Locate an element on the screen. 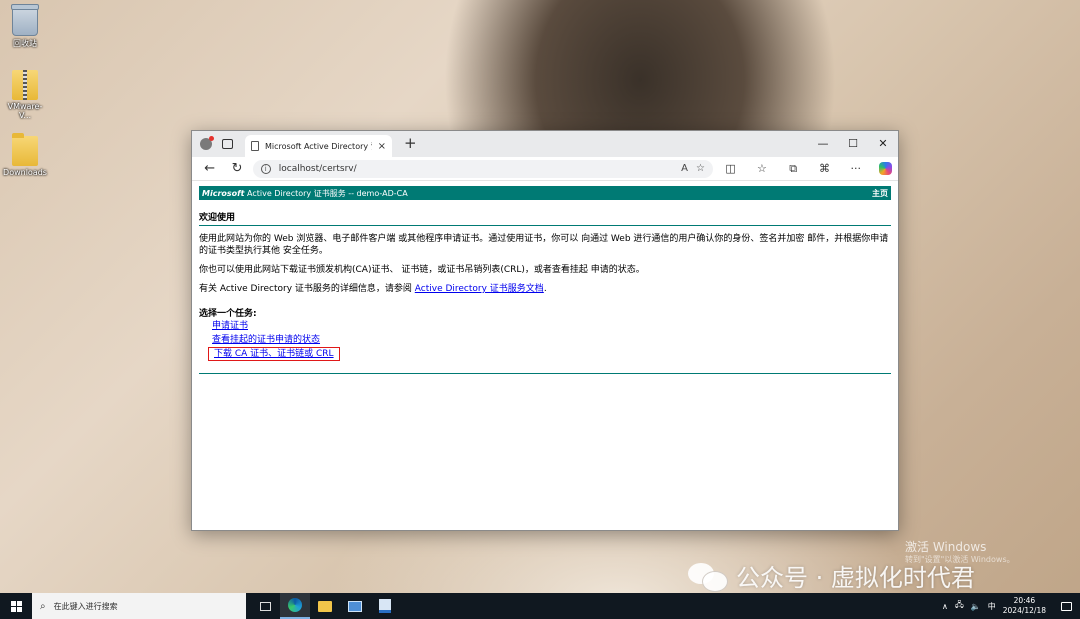 The width and height of the screenshot is (1080, 619). notification-icon is located at coordinates (1066, 606).